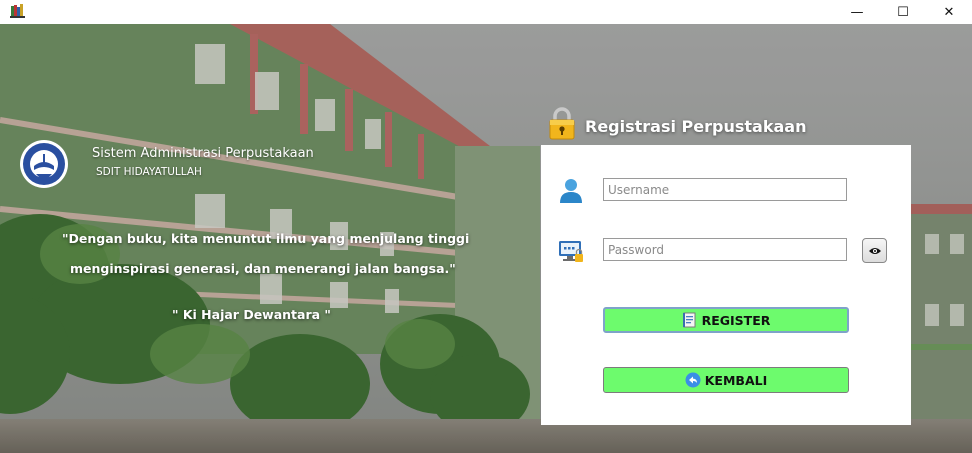 The image size is (972, 453). What do you see at coordinates (486, 12) in the screenshot?
I see `window-title-bar: — ☐ ✕` at bounding box center [486, 12].